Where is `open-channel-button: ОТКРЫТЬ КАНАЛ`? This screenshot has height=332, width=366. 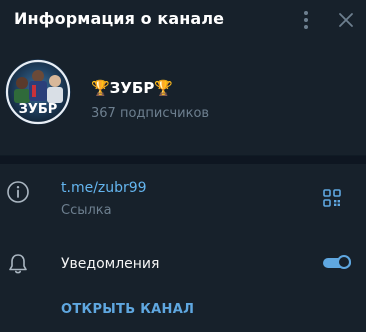
open-channel-button: ОТКРЫТЬ КАНАЛ is located at coordinates (127, 309).